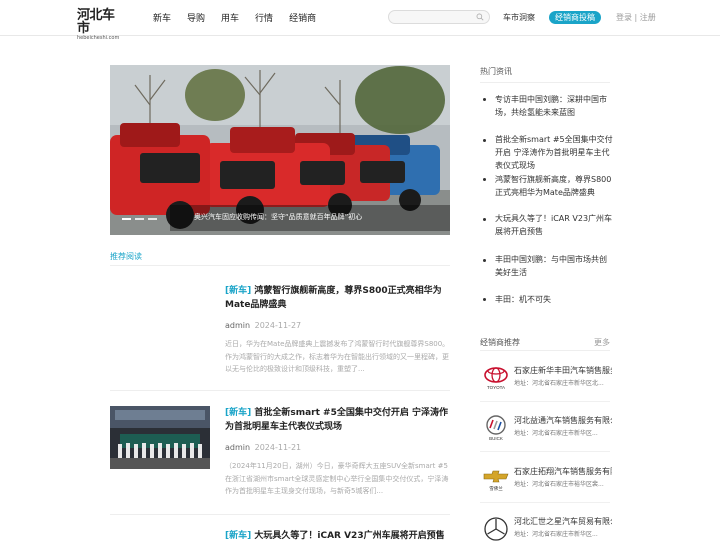  Describe the element at coordinates (230, 17) in the screenshot. I see `nav-item-usage: 用车` at that location.